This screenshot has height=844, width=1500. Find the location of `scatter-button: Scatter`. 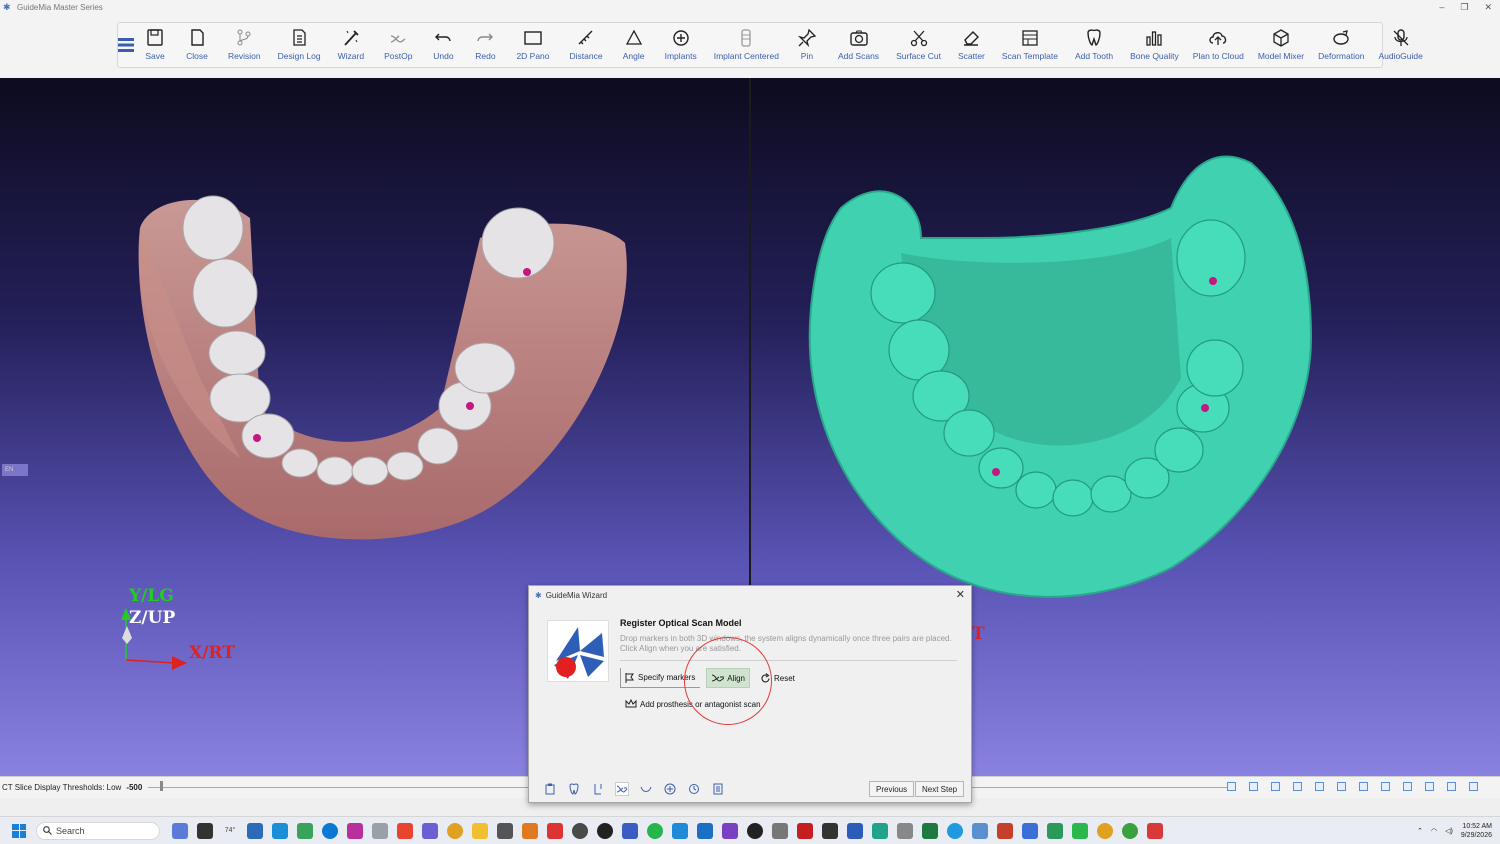

scatter-button: Scatter is located at coordinates (971, 45).